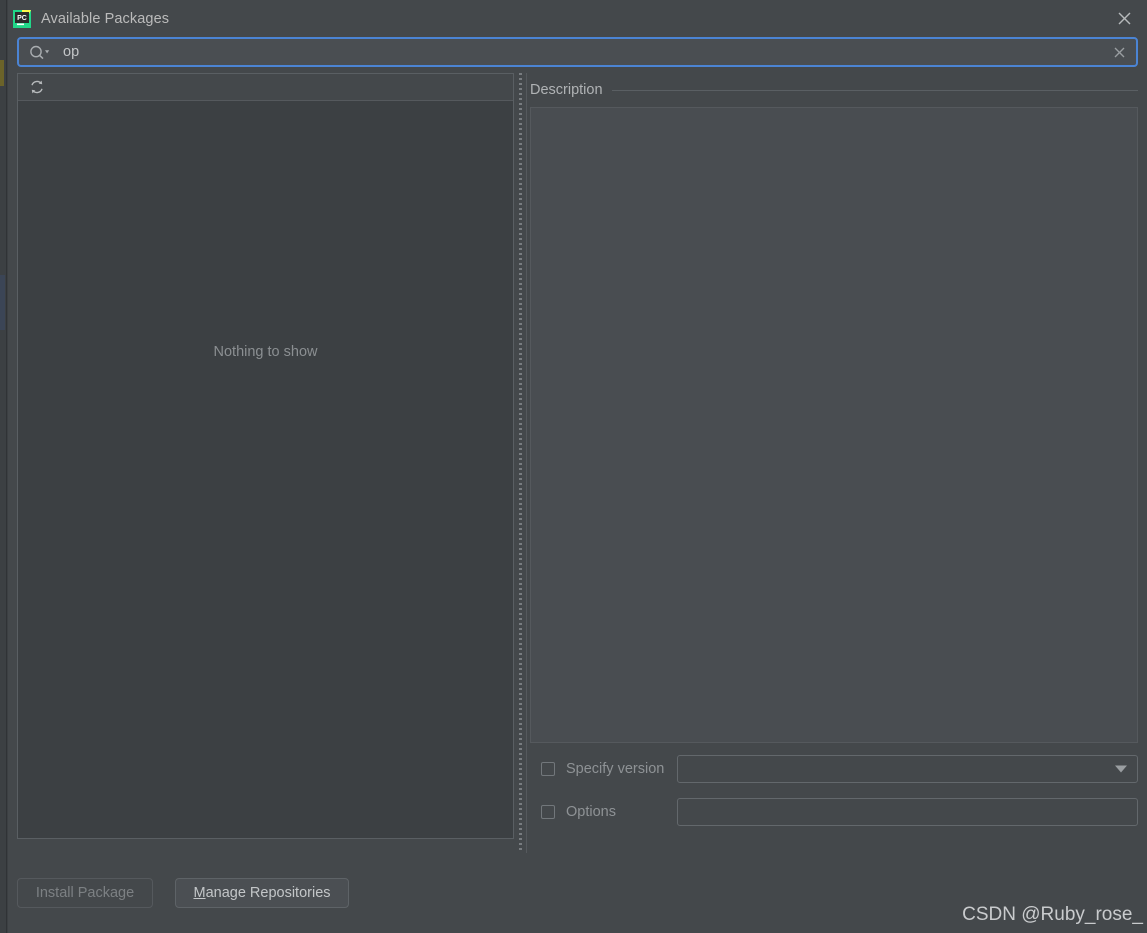 The width and height of the screenshot is (1147, 933). What do you see at coordinates (105, 18) in the screenshot?
I see `dialog-title: Available Packages` at bounding box center [105, 18].